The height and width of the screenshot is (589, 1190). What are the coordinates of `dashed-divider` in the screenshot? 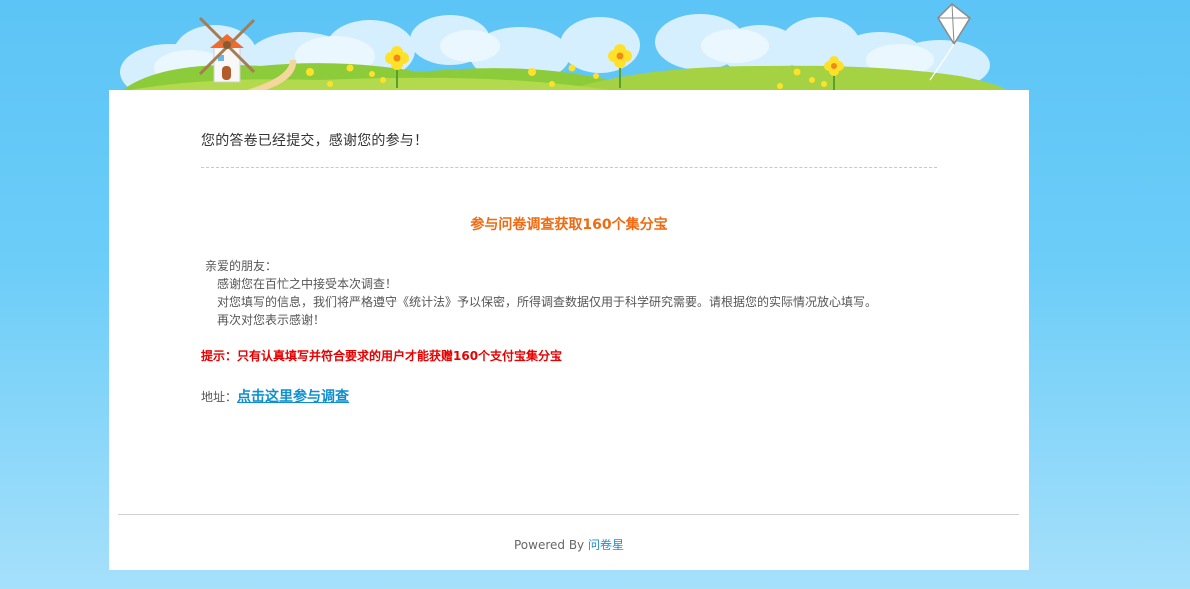 It's located at (569, 167).